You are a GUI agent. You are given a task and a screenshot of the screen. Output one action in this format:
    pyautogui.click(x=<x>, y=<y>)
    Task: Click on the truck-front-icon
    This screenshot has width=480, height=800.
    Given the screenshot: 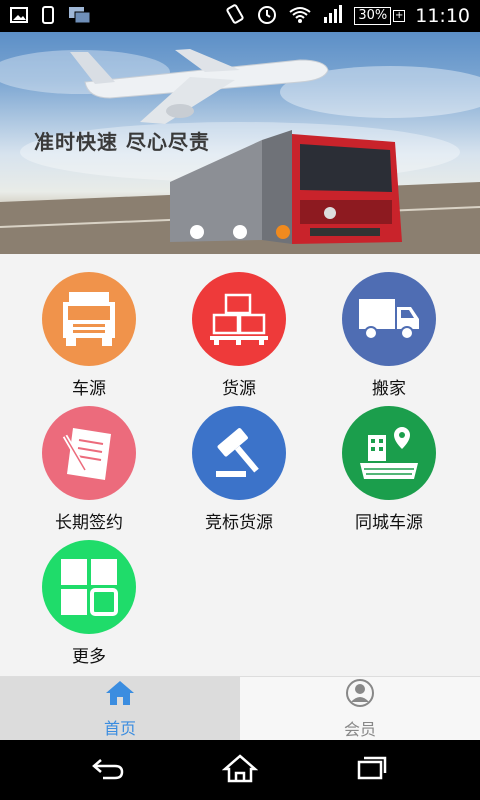 What is the action you would take?
    pyautogui.click(x=89, y=319)
    